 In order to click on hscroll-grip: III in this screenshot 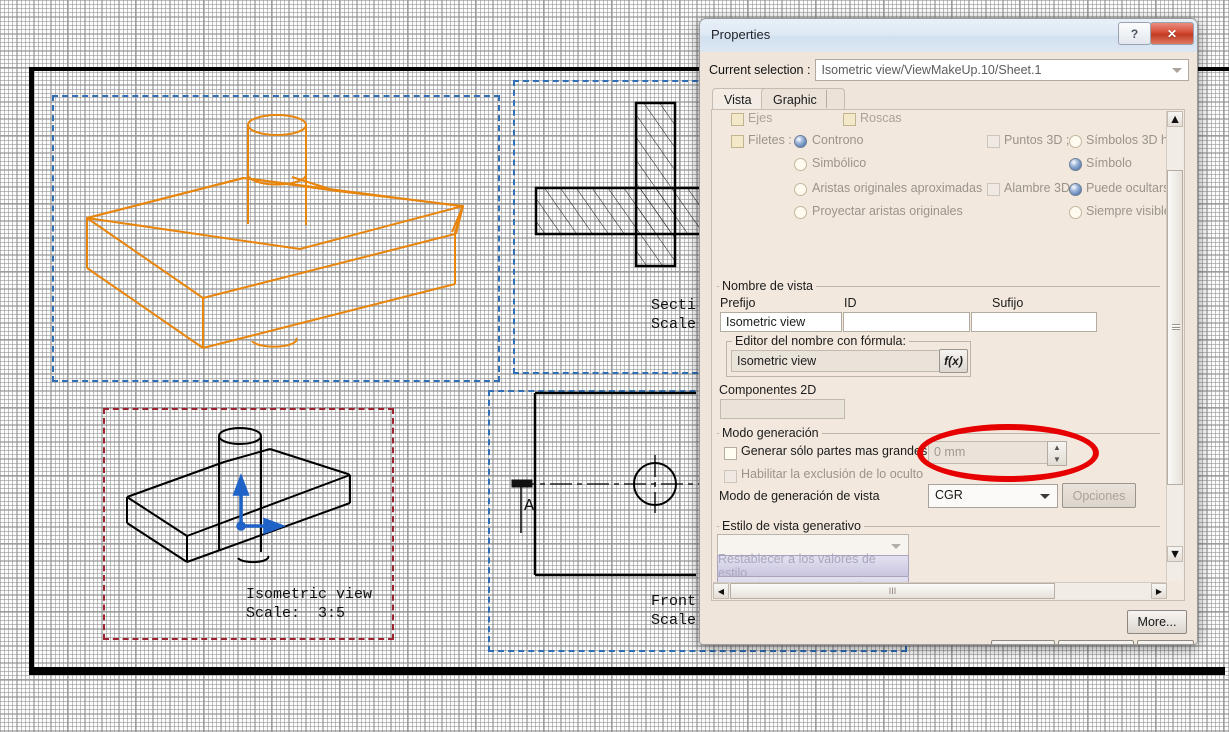, I will do `click(892, 591)`.